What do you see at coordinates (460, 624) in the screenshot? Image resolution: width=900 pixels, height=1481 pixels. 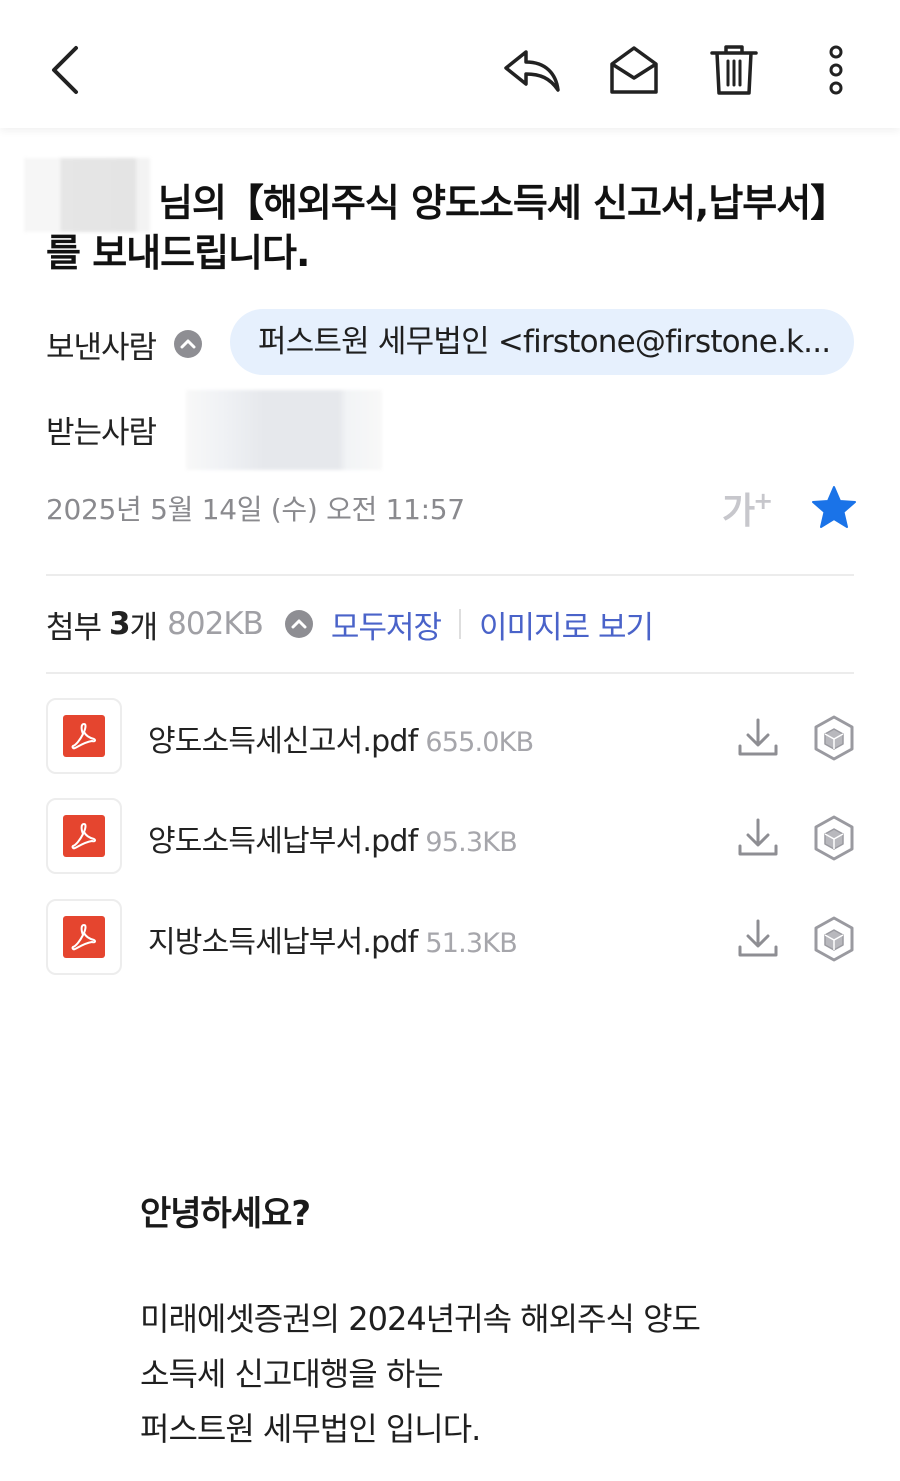 I see `separator` at bounding box center [460, 624].